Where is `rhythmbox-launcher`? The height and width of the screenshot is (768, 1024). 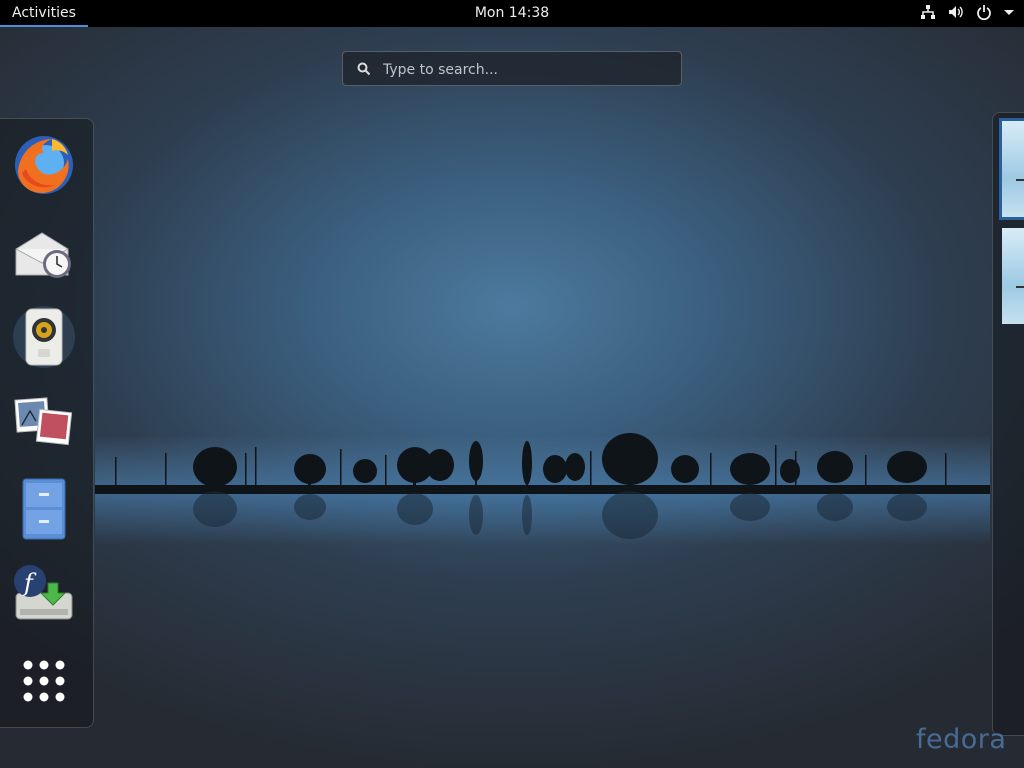 rhythmbox-launcher is located at coordinates (44, 337).